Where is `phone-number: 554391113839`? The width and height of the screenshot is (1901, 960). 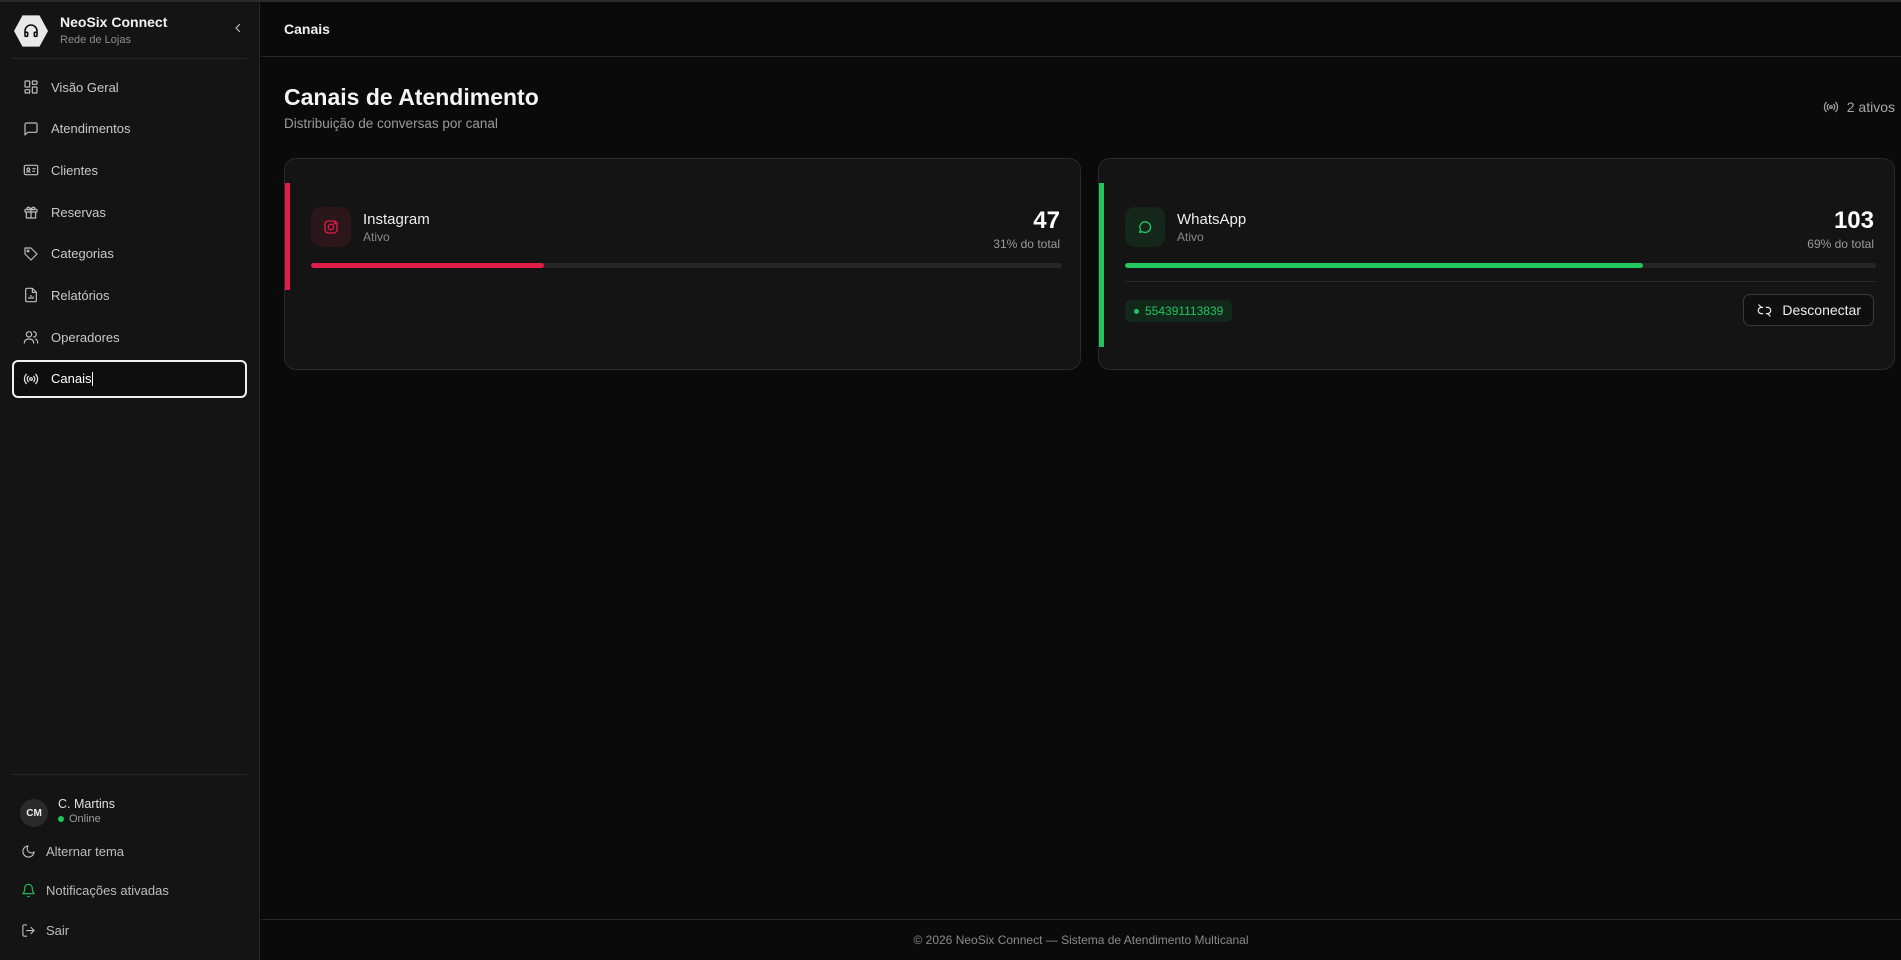
phone-number: 554391113839 is located at coordinates (1184, 311).